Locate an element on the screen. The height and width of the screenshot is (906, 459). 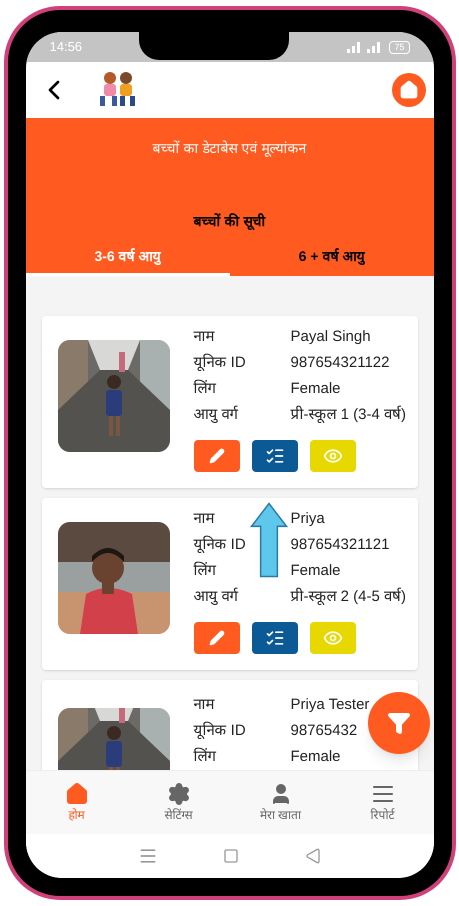
nav-tab: रिपोर्ट is located at coordinates (383, 802).